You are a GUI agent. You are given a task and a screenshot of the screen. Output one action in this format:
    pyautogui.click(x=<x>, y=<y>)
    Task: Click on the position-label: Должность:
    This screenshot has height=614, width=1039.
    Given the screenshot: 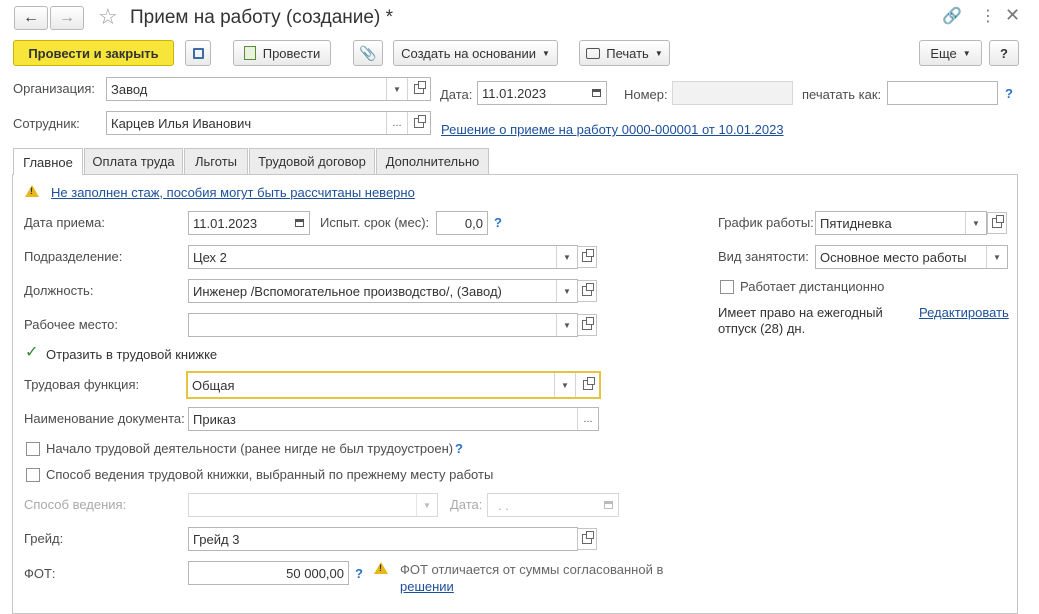 What is the action you would take?
    pyautogui.click(x=59, y=290)
    